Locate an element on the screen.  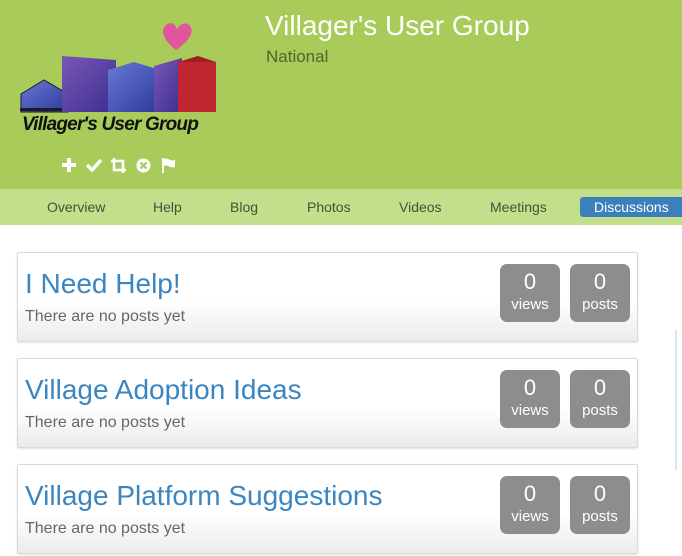
logo-text: Villager's User Group is located at coordinates (110, 124).